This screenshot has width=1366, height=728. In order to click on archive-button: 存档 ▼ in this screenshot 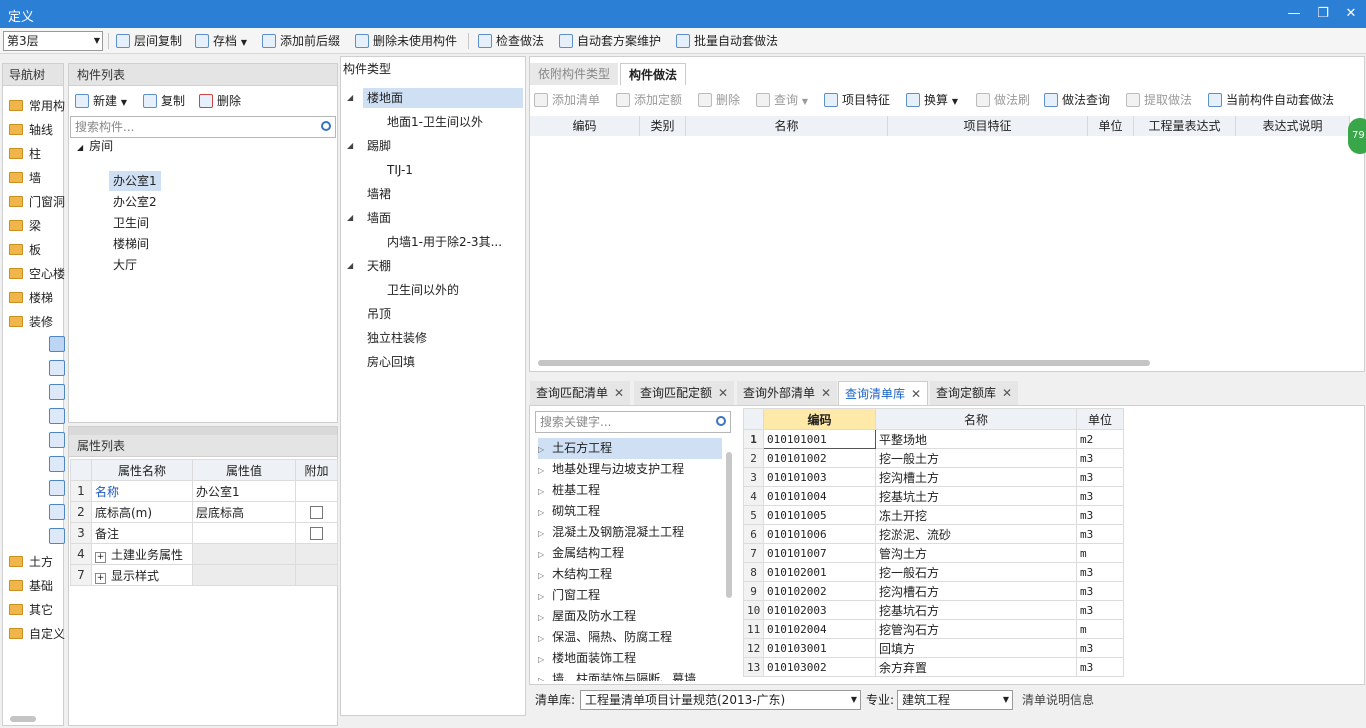, I will do `click(221, 41)`.